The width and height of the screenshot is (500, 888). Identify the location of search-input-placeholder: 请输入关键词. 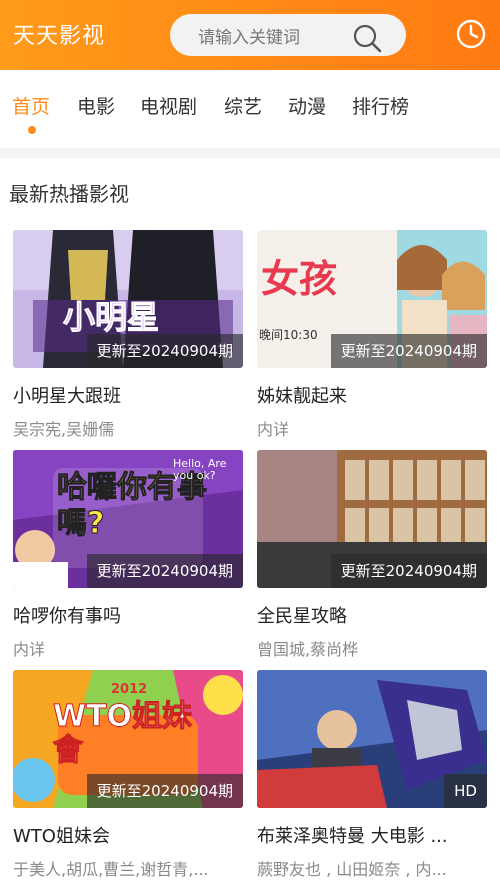
(249, 35).